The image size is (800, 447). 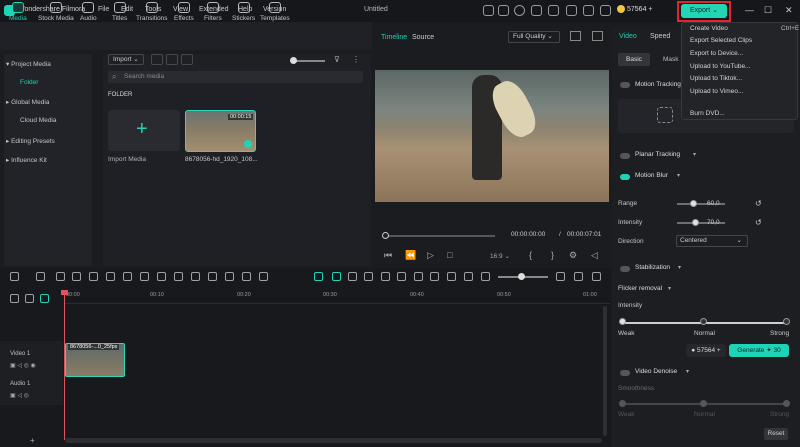 What do you see at coordinates (625, 177) in the screenshot?
I see `motion-blur-toggle` at bounding box center [625, 177].